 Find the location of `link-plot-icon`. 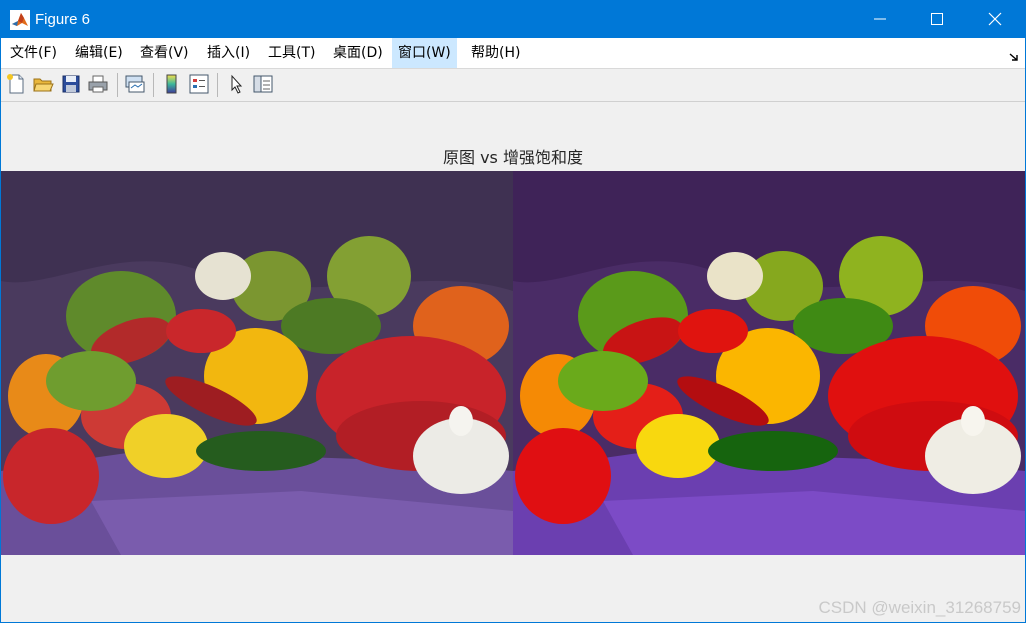

link-plot-icon is located at coordinates (135, 84).